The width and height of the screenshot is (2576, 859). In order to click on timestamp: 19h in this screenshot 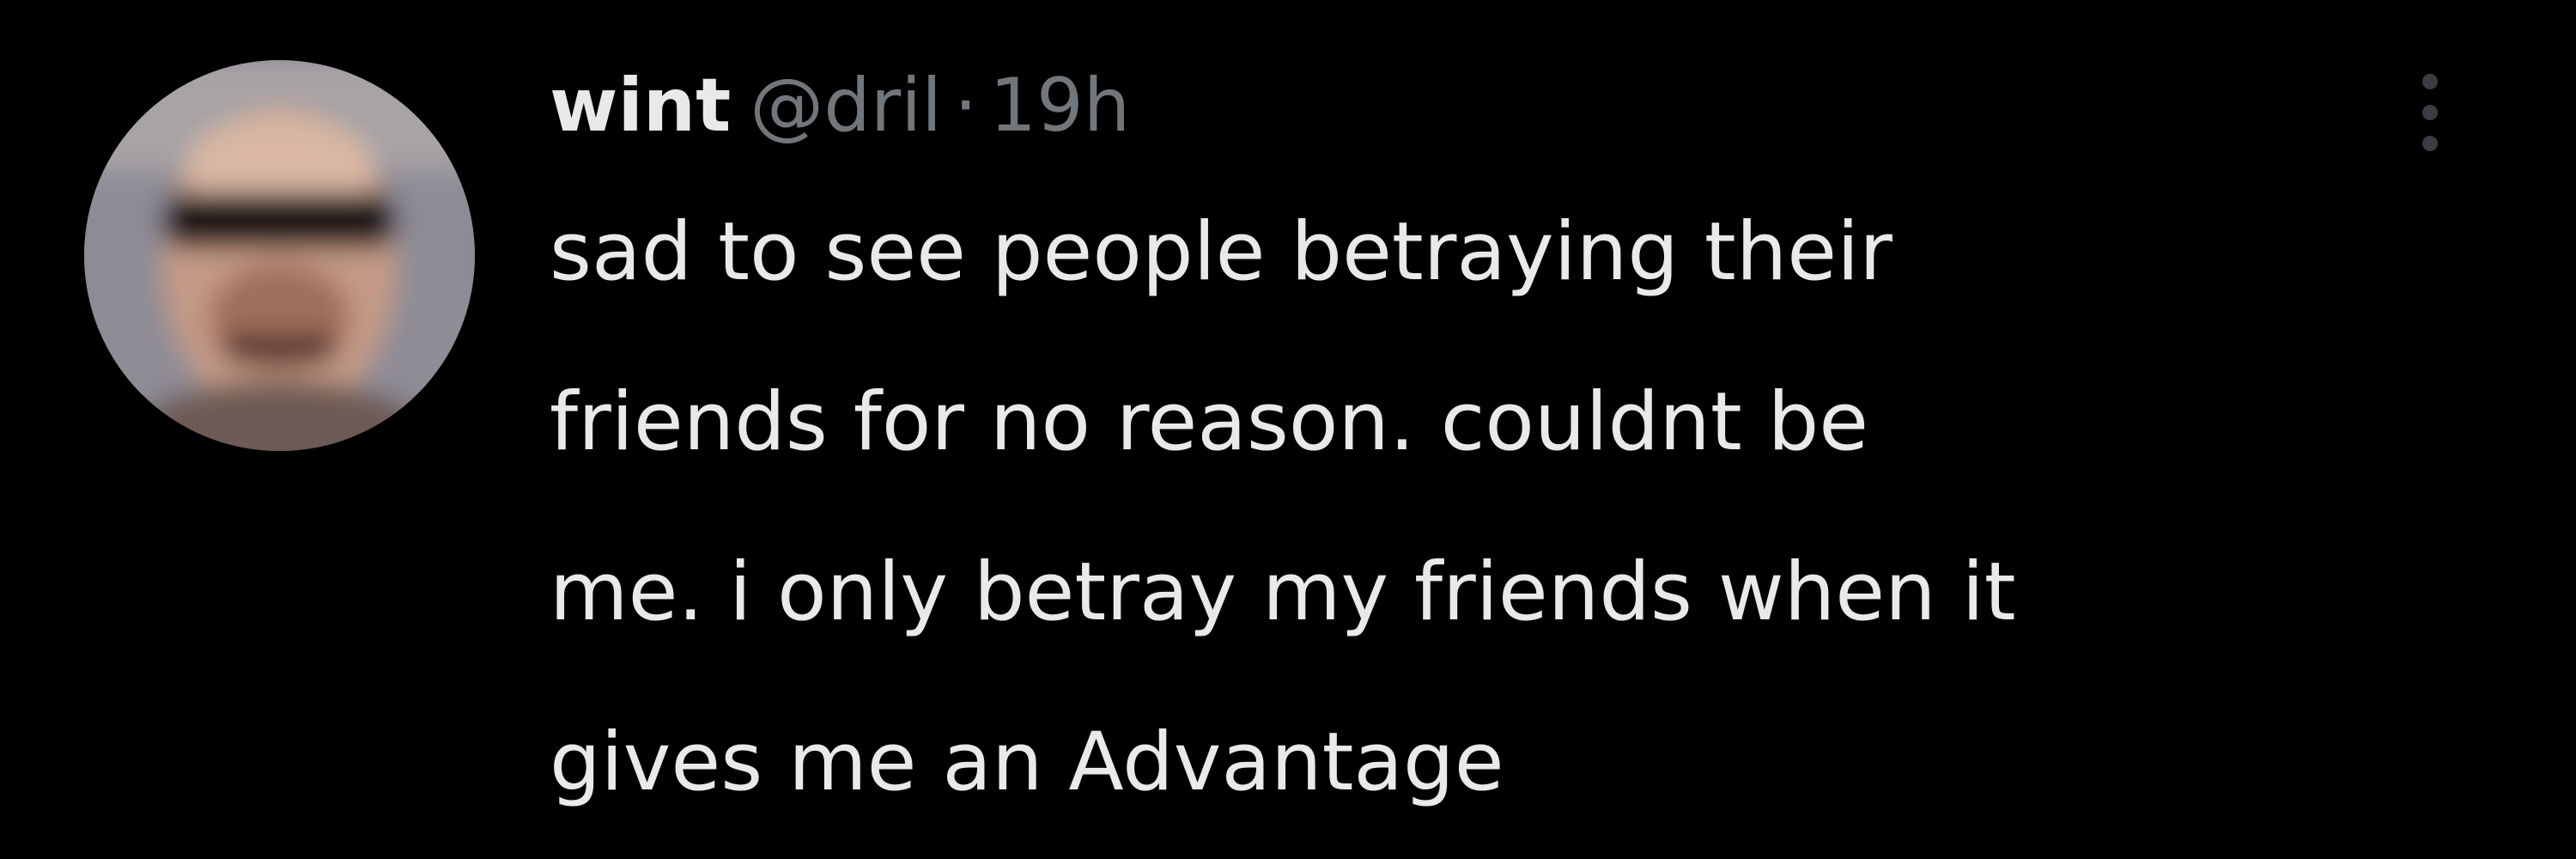, I will do `click(1060, 106)`.